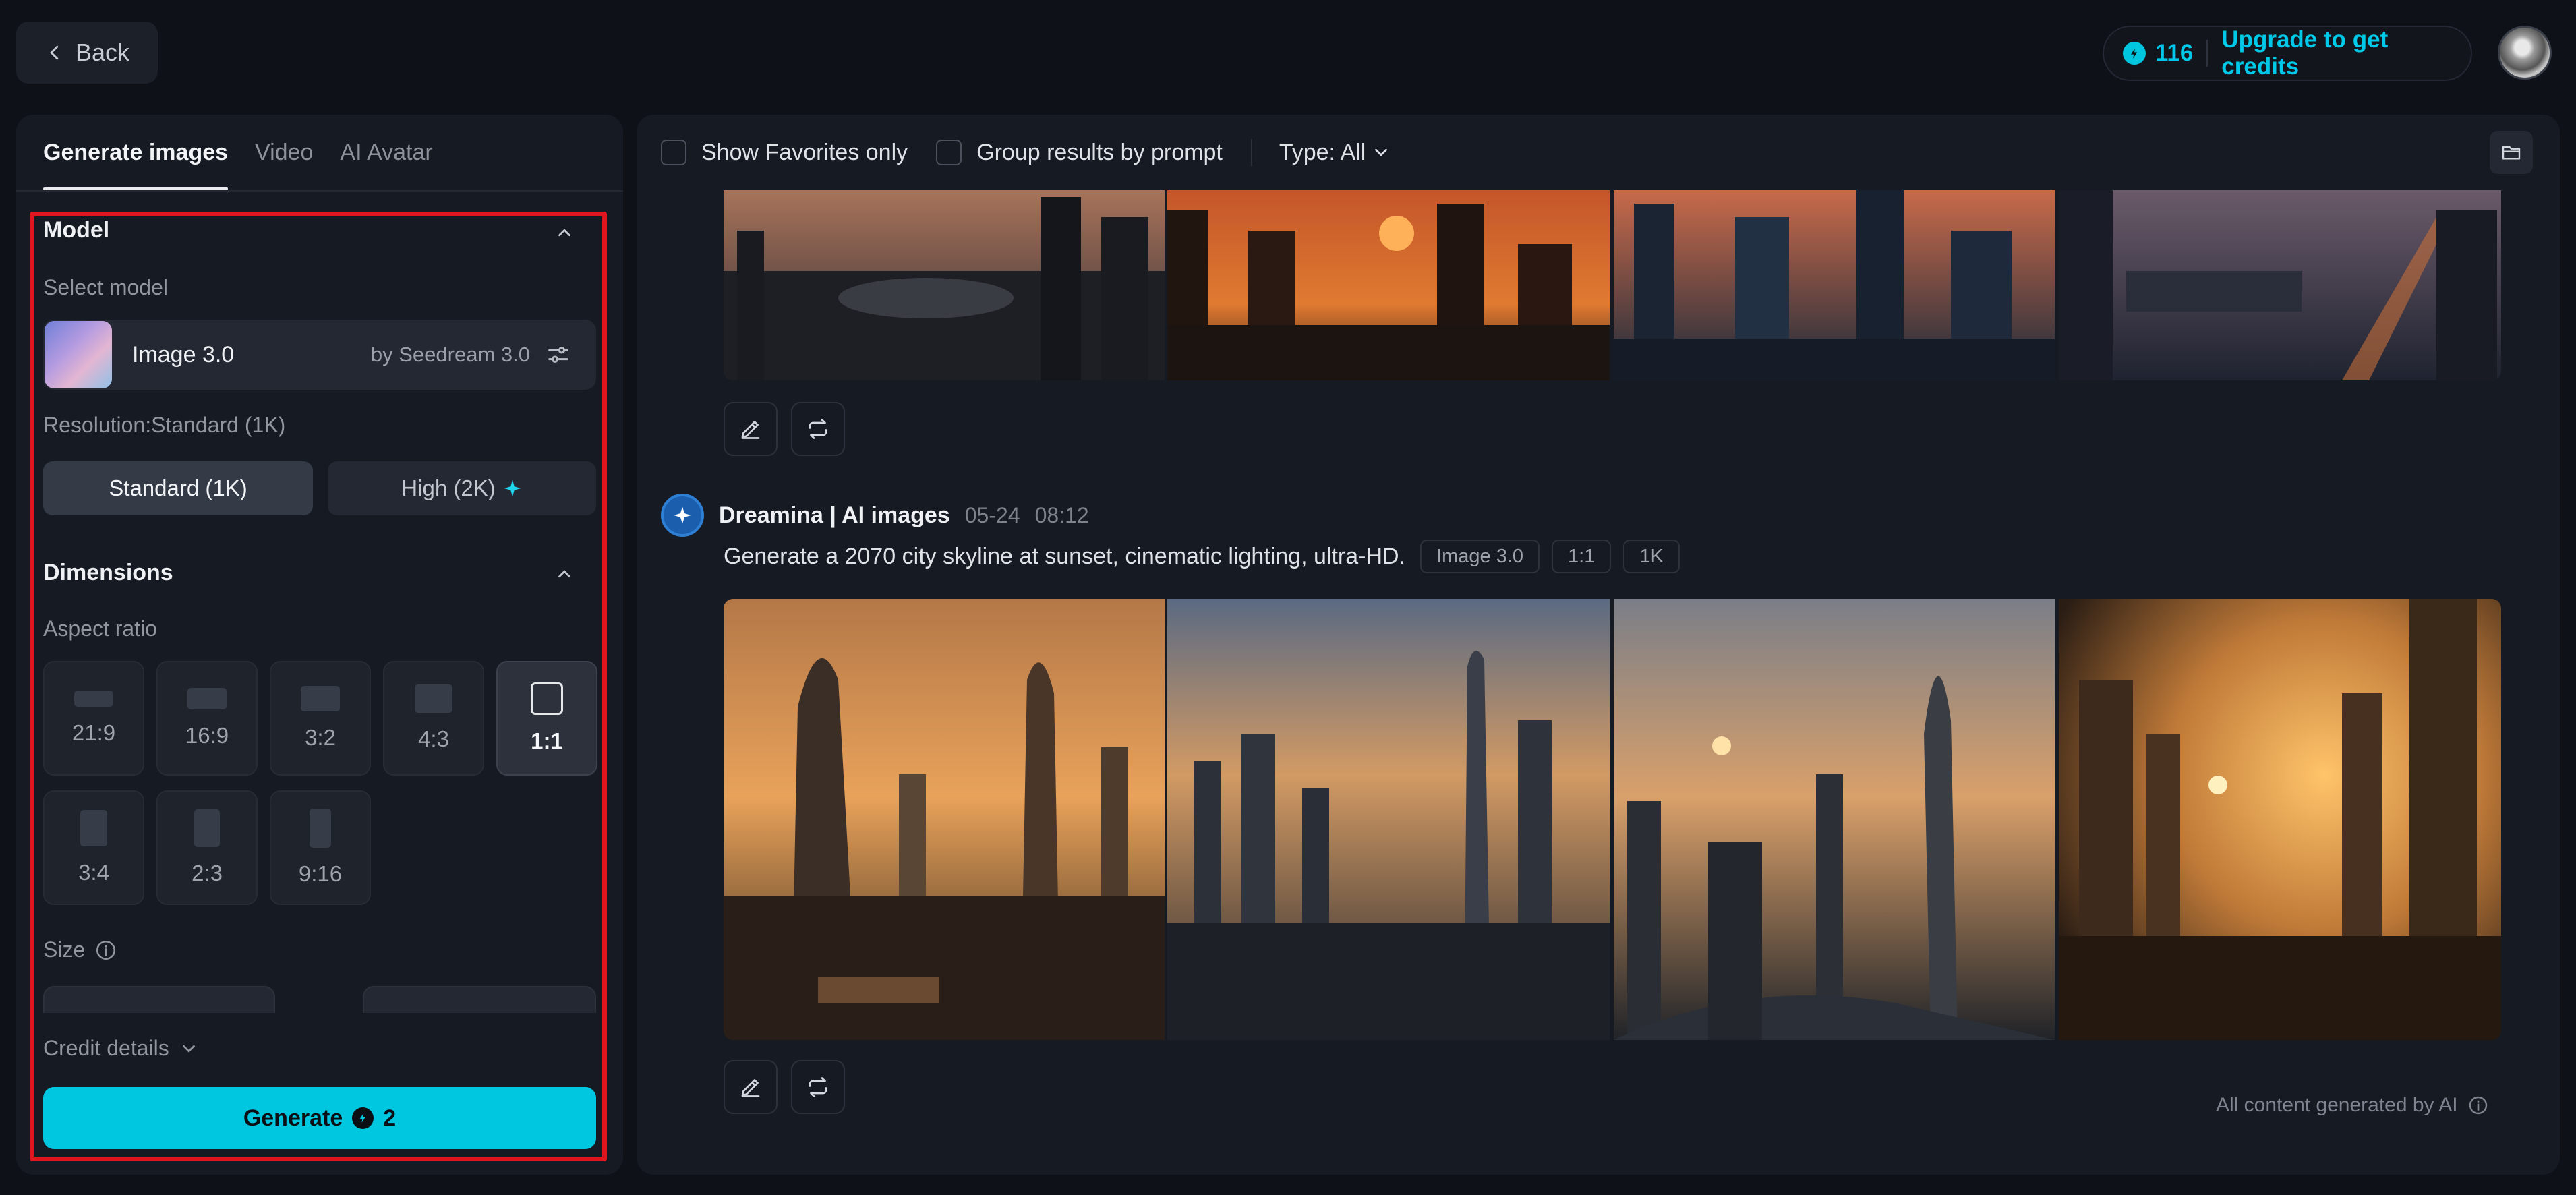 The height and width of the screenshot is (1195, 2576). What do you see at coordinates (103, 52) in the screenshot?
I see `back-label: Back` at bounding box center [103, 52].